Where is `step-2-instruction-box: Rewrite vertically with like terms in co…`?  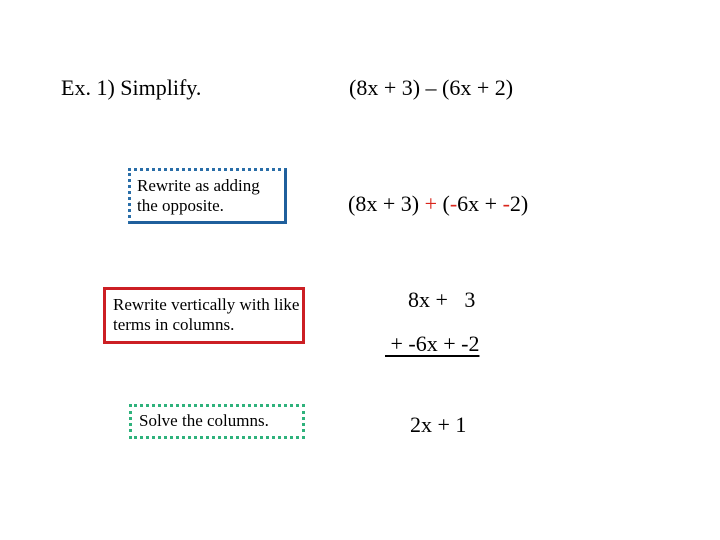 step-2-instruction-box: Rewrite vertically with like terms in co… is located at coordinates (204, 315).